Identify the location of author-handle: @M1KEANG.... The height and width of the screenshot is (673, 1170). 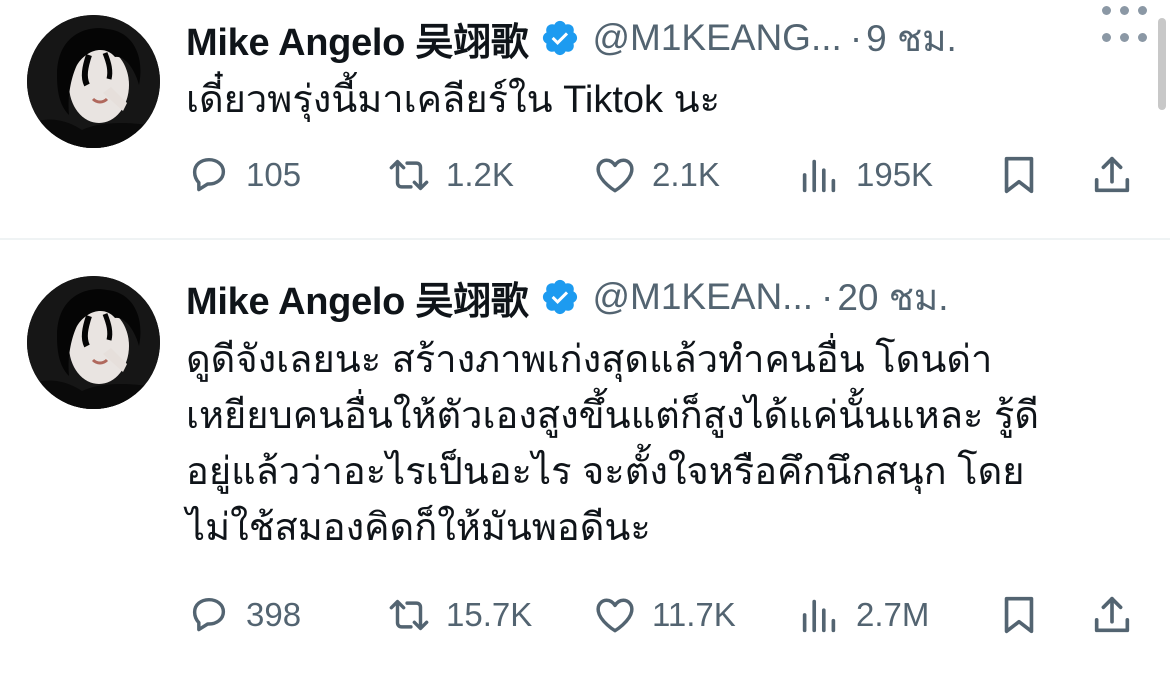
(716, 38).